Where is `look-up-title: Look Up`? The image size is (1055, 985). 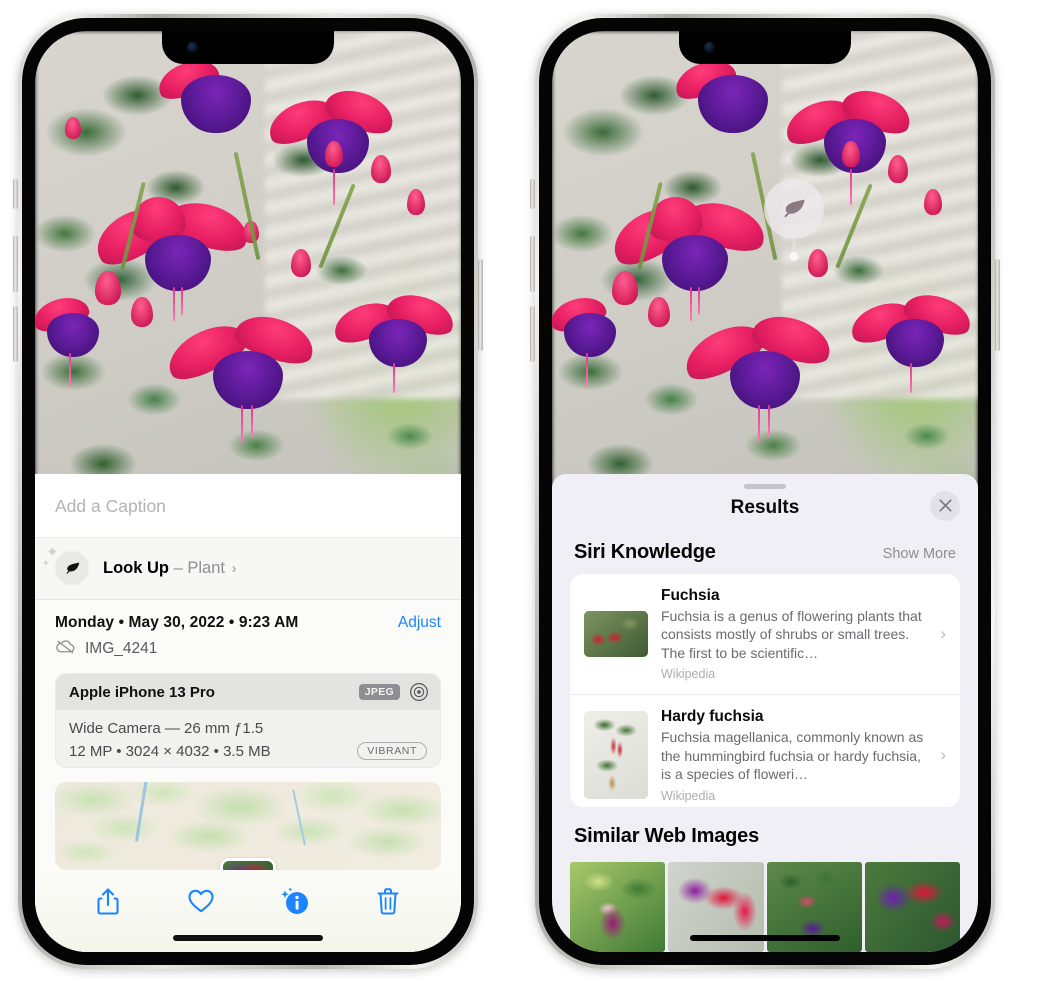 look-up-title: Look Up is located at coordinates (136, 567).